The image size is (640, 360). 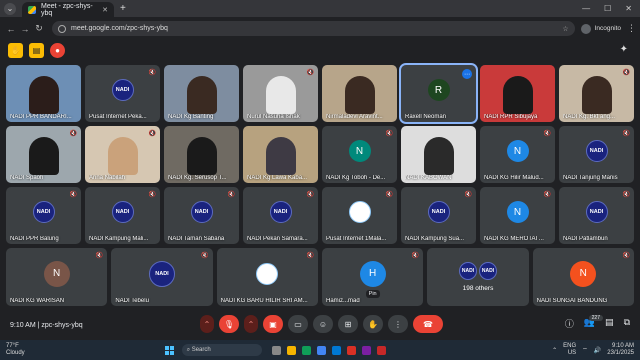 What do you see at coordinates (569, 323) in the screenshot?
I see `info-icon: ⓘ` at bounding box center [569, 323].